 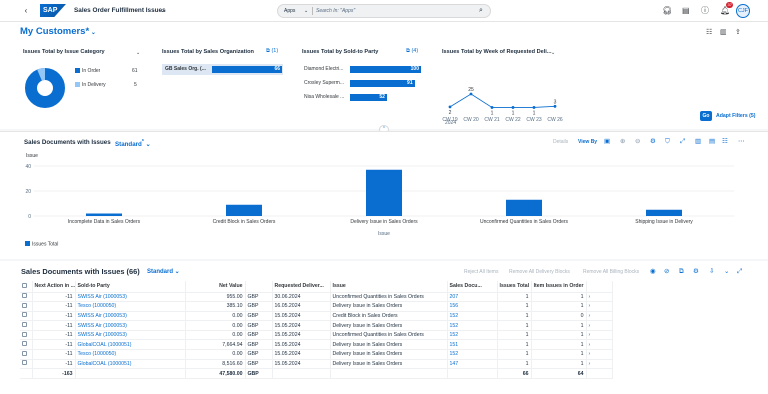 What do you see at coordinates (247, 69) in the screenshot?
I see `bar-salesorg: 66` at bounding box center [247, 69].